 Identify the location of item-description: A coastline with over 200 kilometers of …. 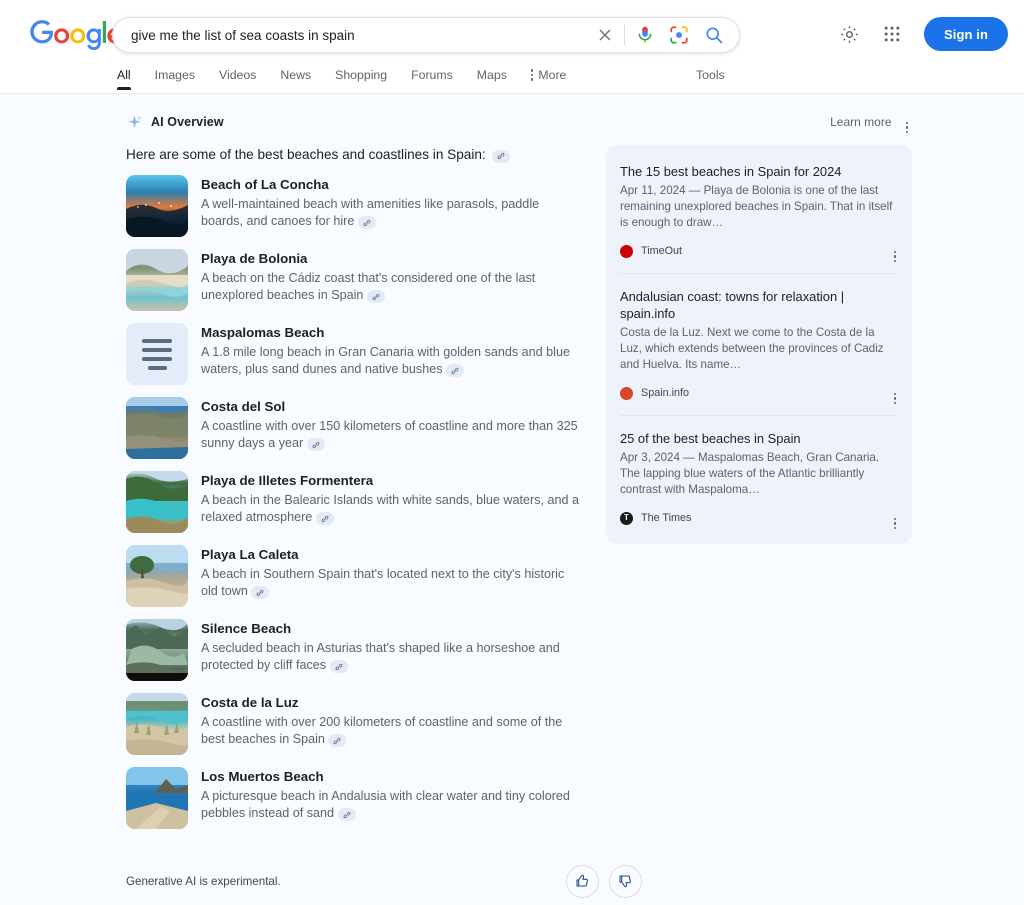
(391, 731).